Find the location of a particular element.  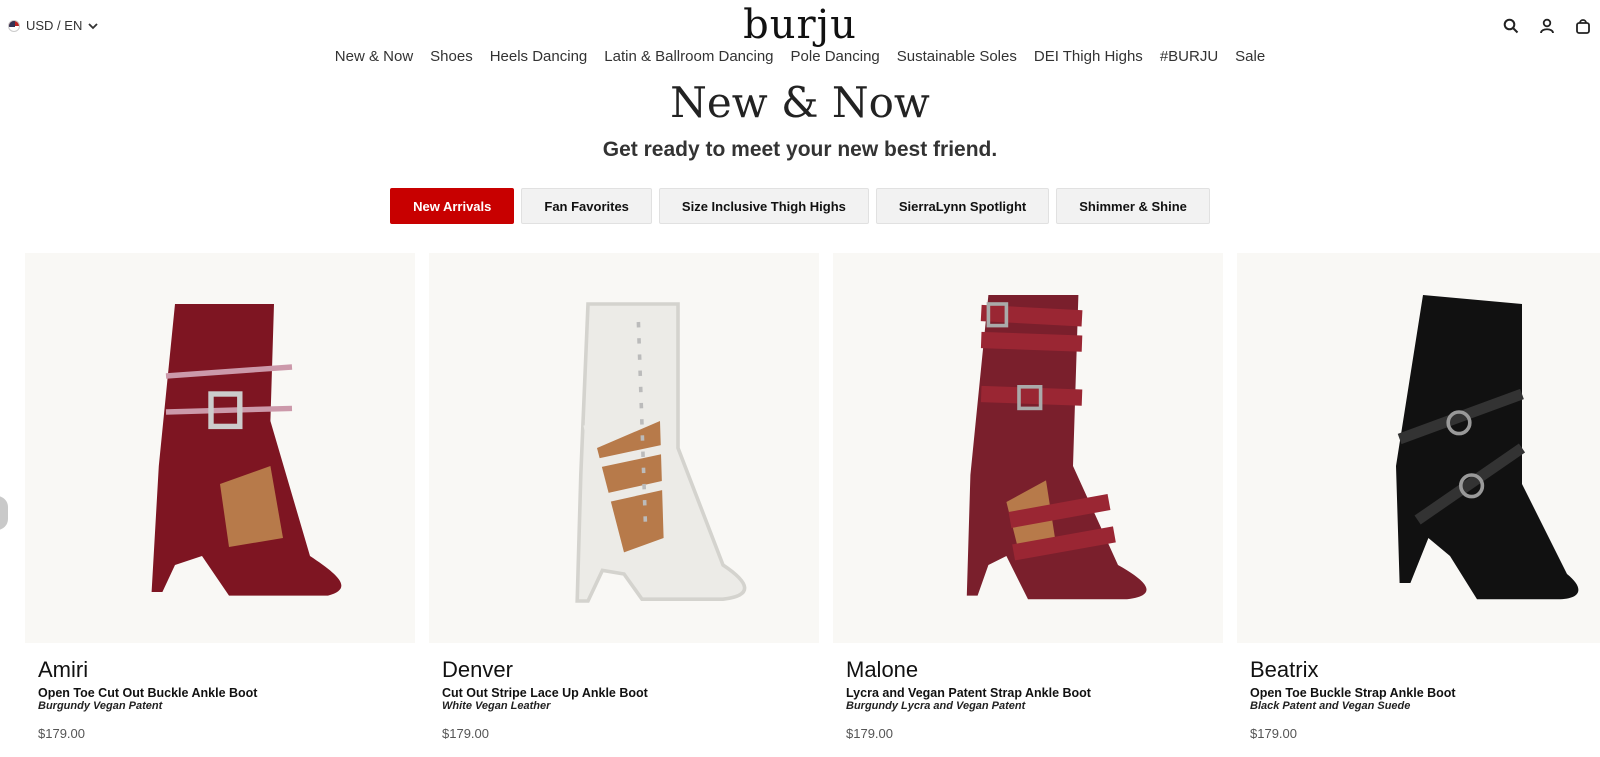

nav-new-now: New & Now is located at coordinates (374, 56).